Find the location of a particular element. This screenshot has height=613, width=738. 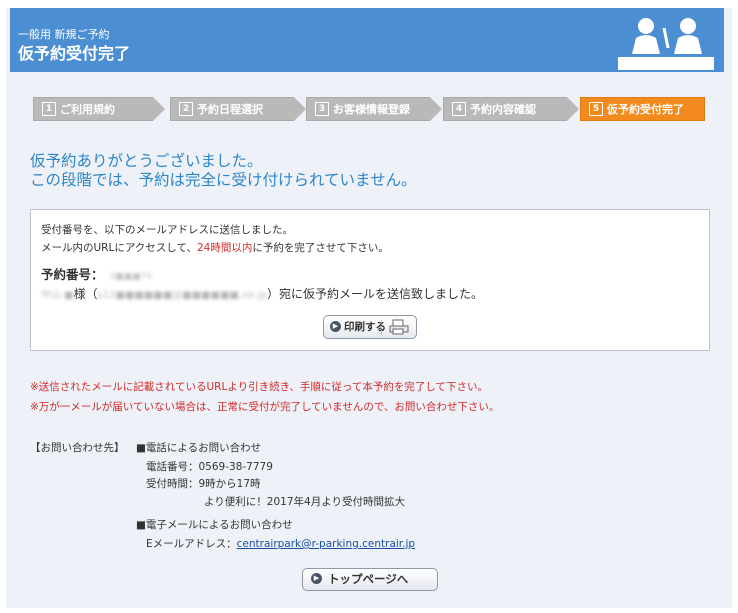

printer-icon is located at coordinates (399, 327).